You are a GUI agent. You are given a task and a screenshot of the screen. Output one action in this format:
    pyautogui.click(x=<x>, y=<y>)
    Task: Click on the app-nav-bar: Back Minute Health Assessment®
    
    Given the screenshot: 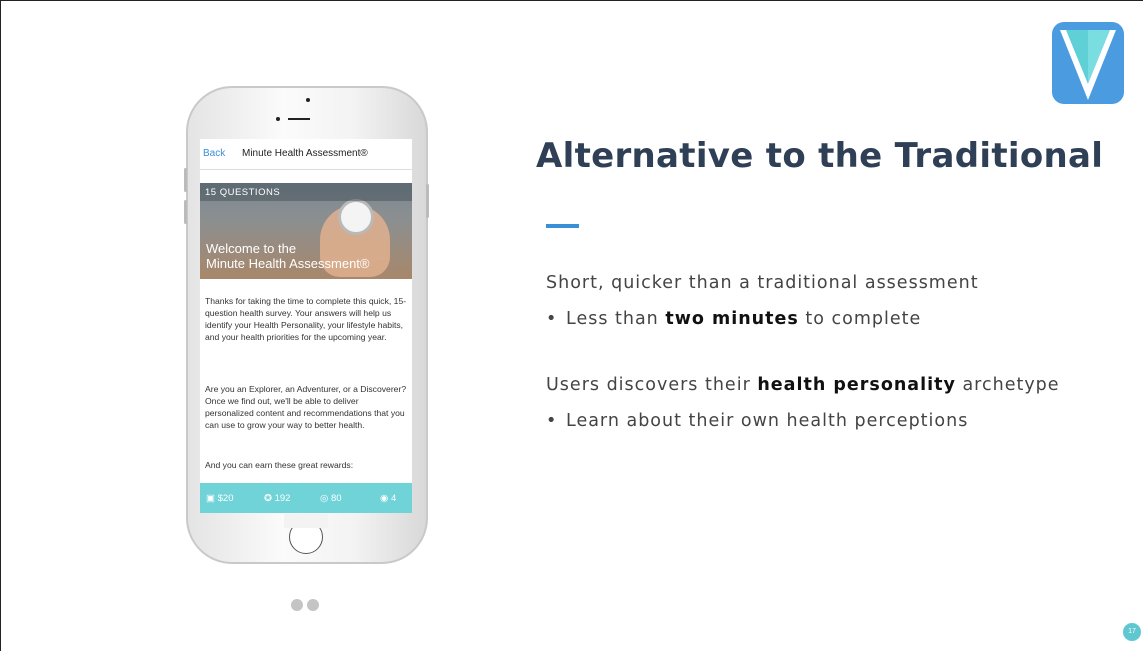 What is the action you would take?
    pyautogui.click(x=306, y=154)
    